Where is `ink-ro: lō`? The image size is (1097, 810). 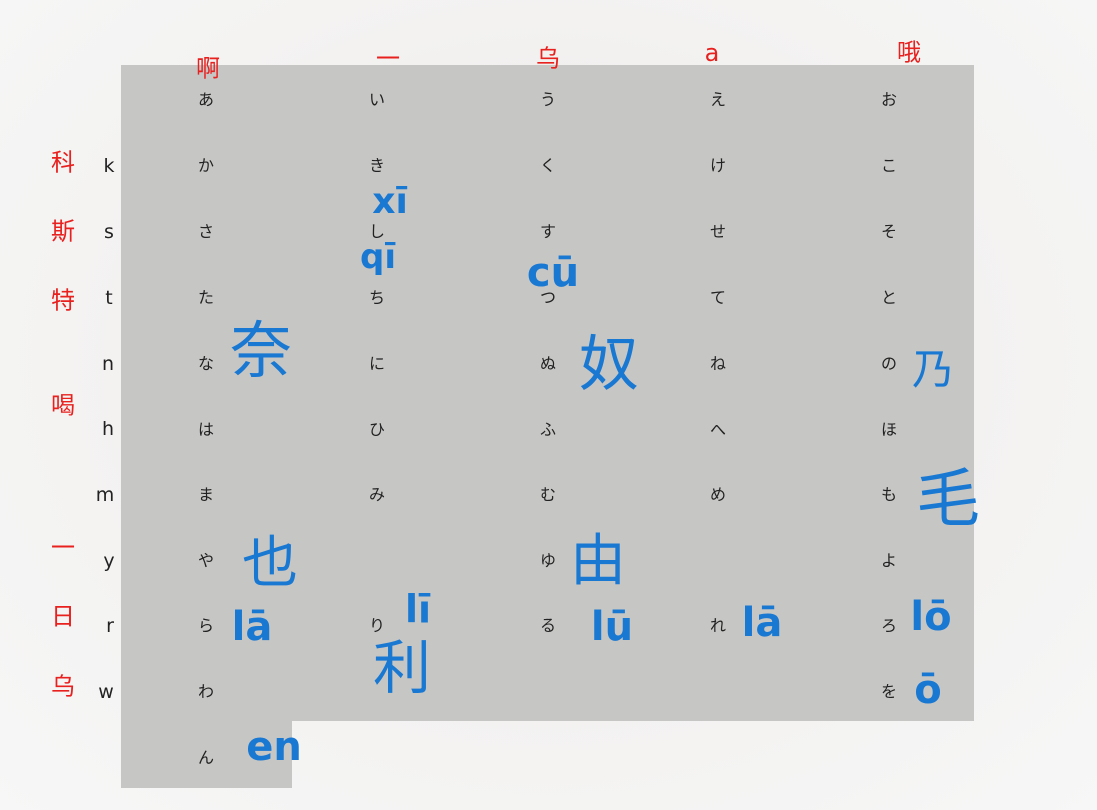 ink-ro: lō is located at coordinates (930, 617).